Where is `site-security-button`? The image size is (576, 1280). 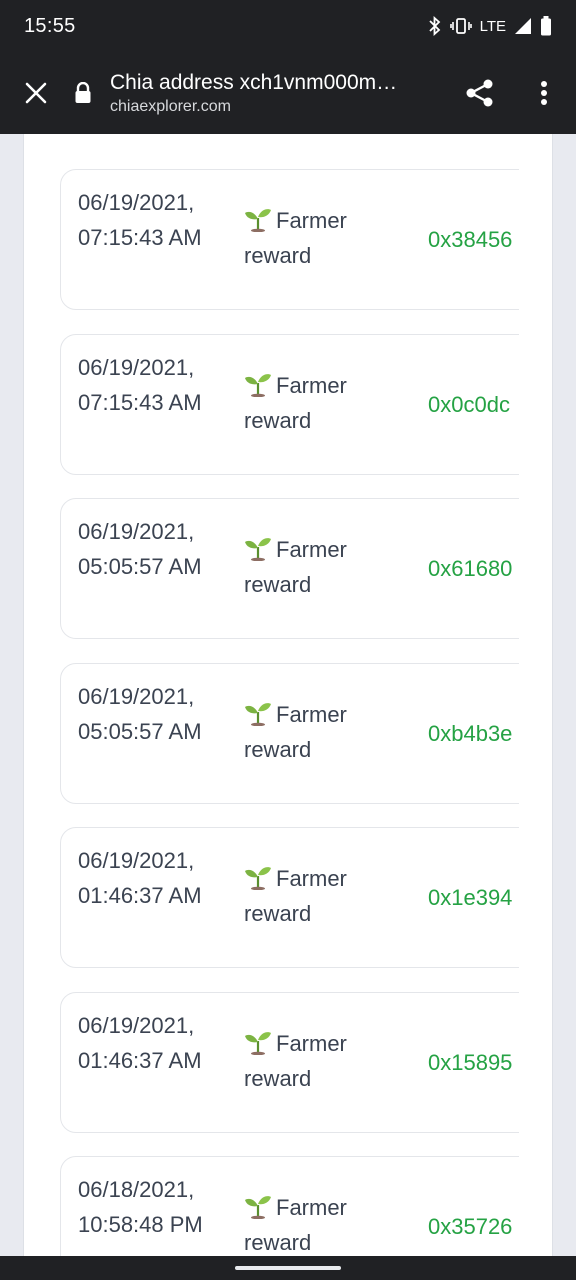 site-security-button is located at coordinates (92, 93).